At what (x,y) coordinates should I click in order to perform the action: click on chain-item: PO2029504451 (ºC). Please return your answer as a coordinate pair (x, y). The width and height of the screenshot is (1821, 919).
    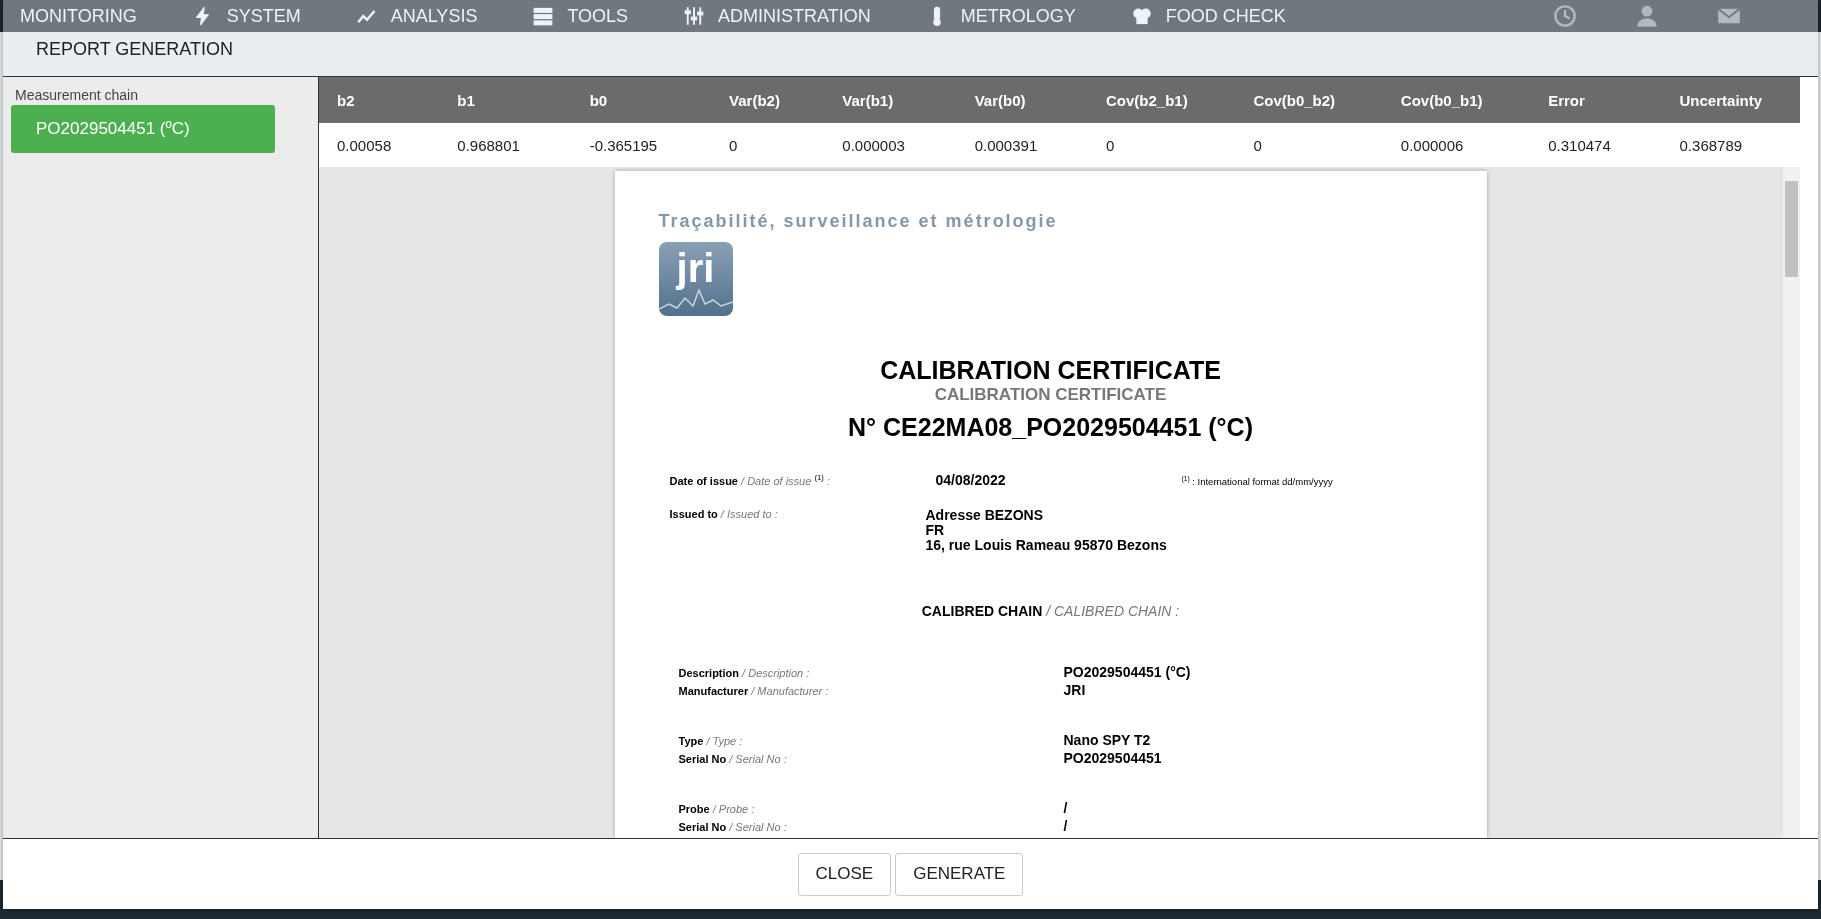
    Looking at the image, I should click on (143, 129).